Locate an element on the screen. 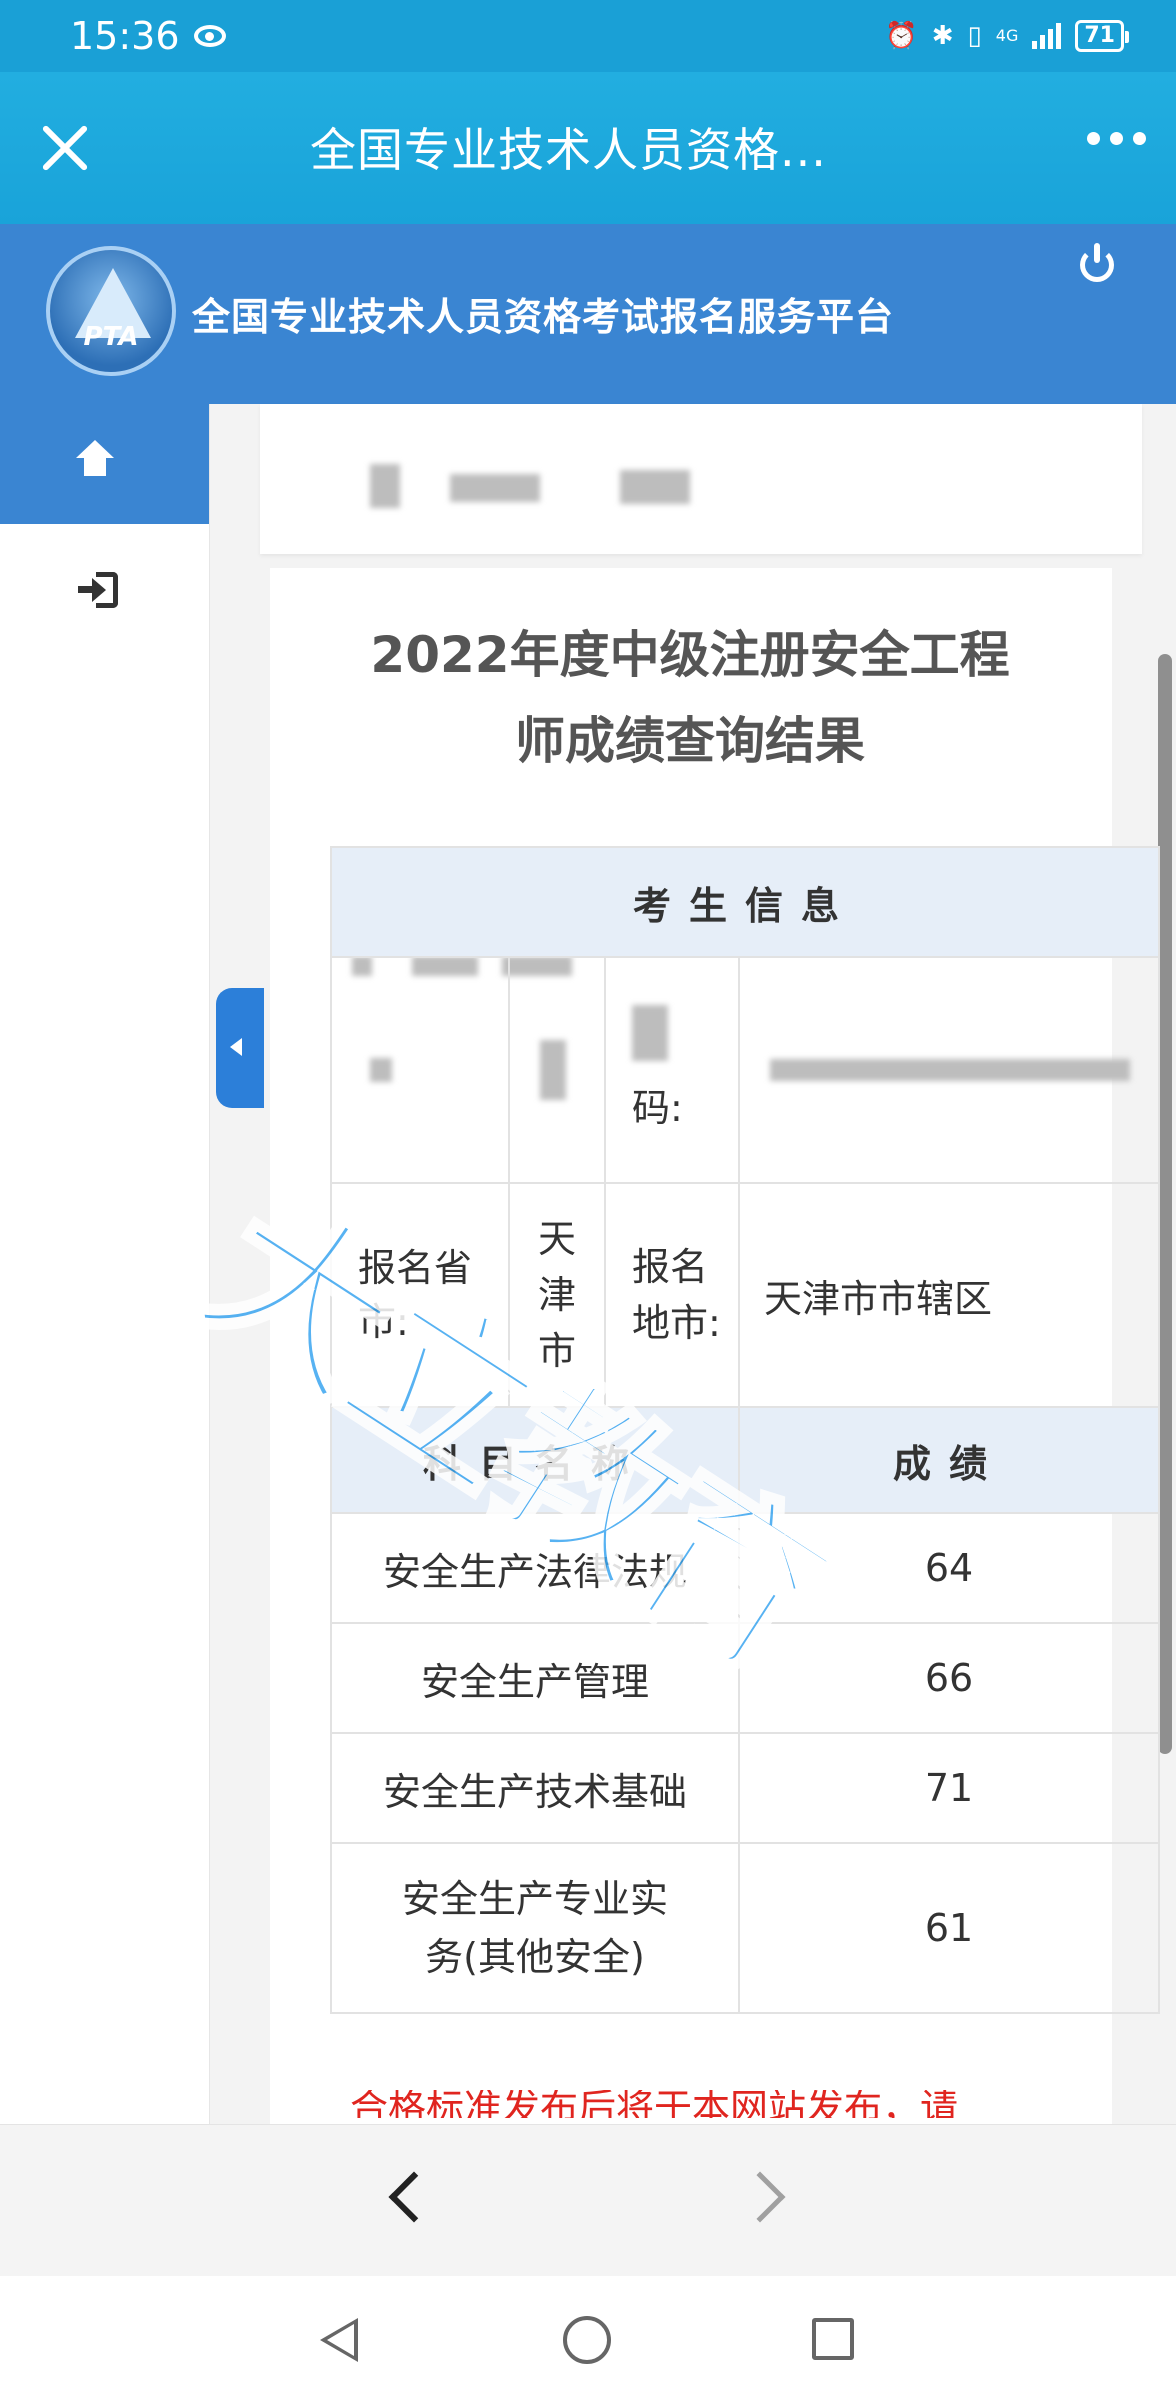 This screenshot has width=1176, height=2400. city-value: 天津市市辖区 is located at coordinates (949, 1295).